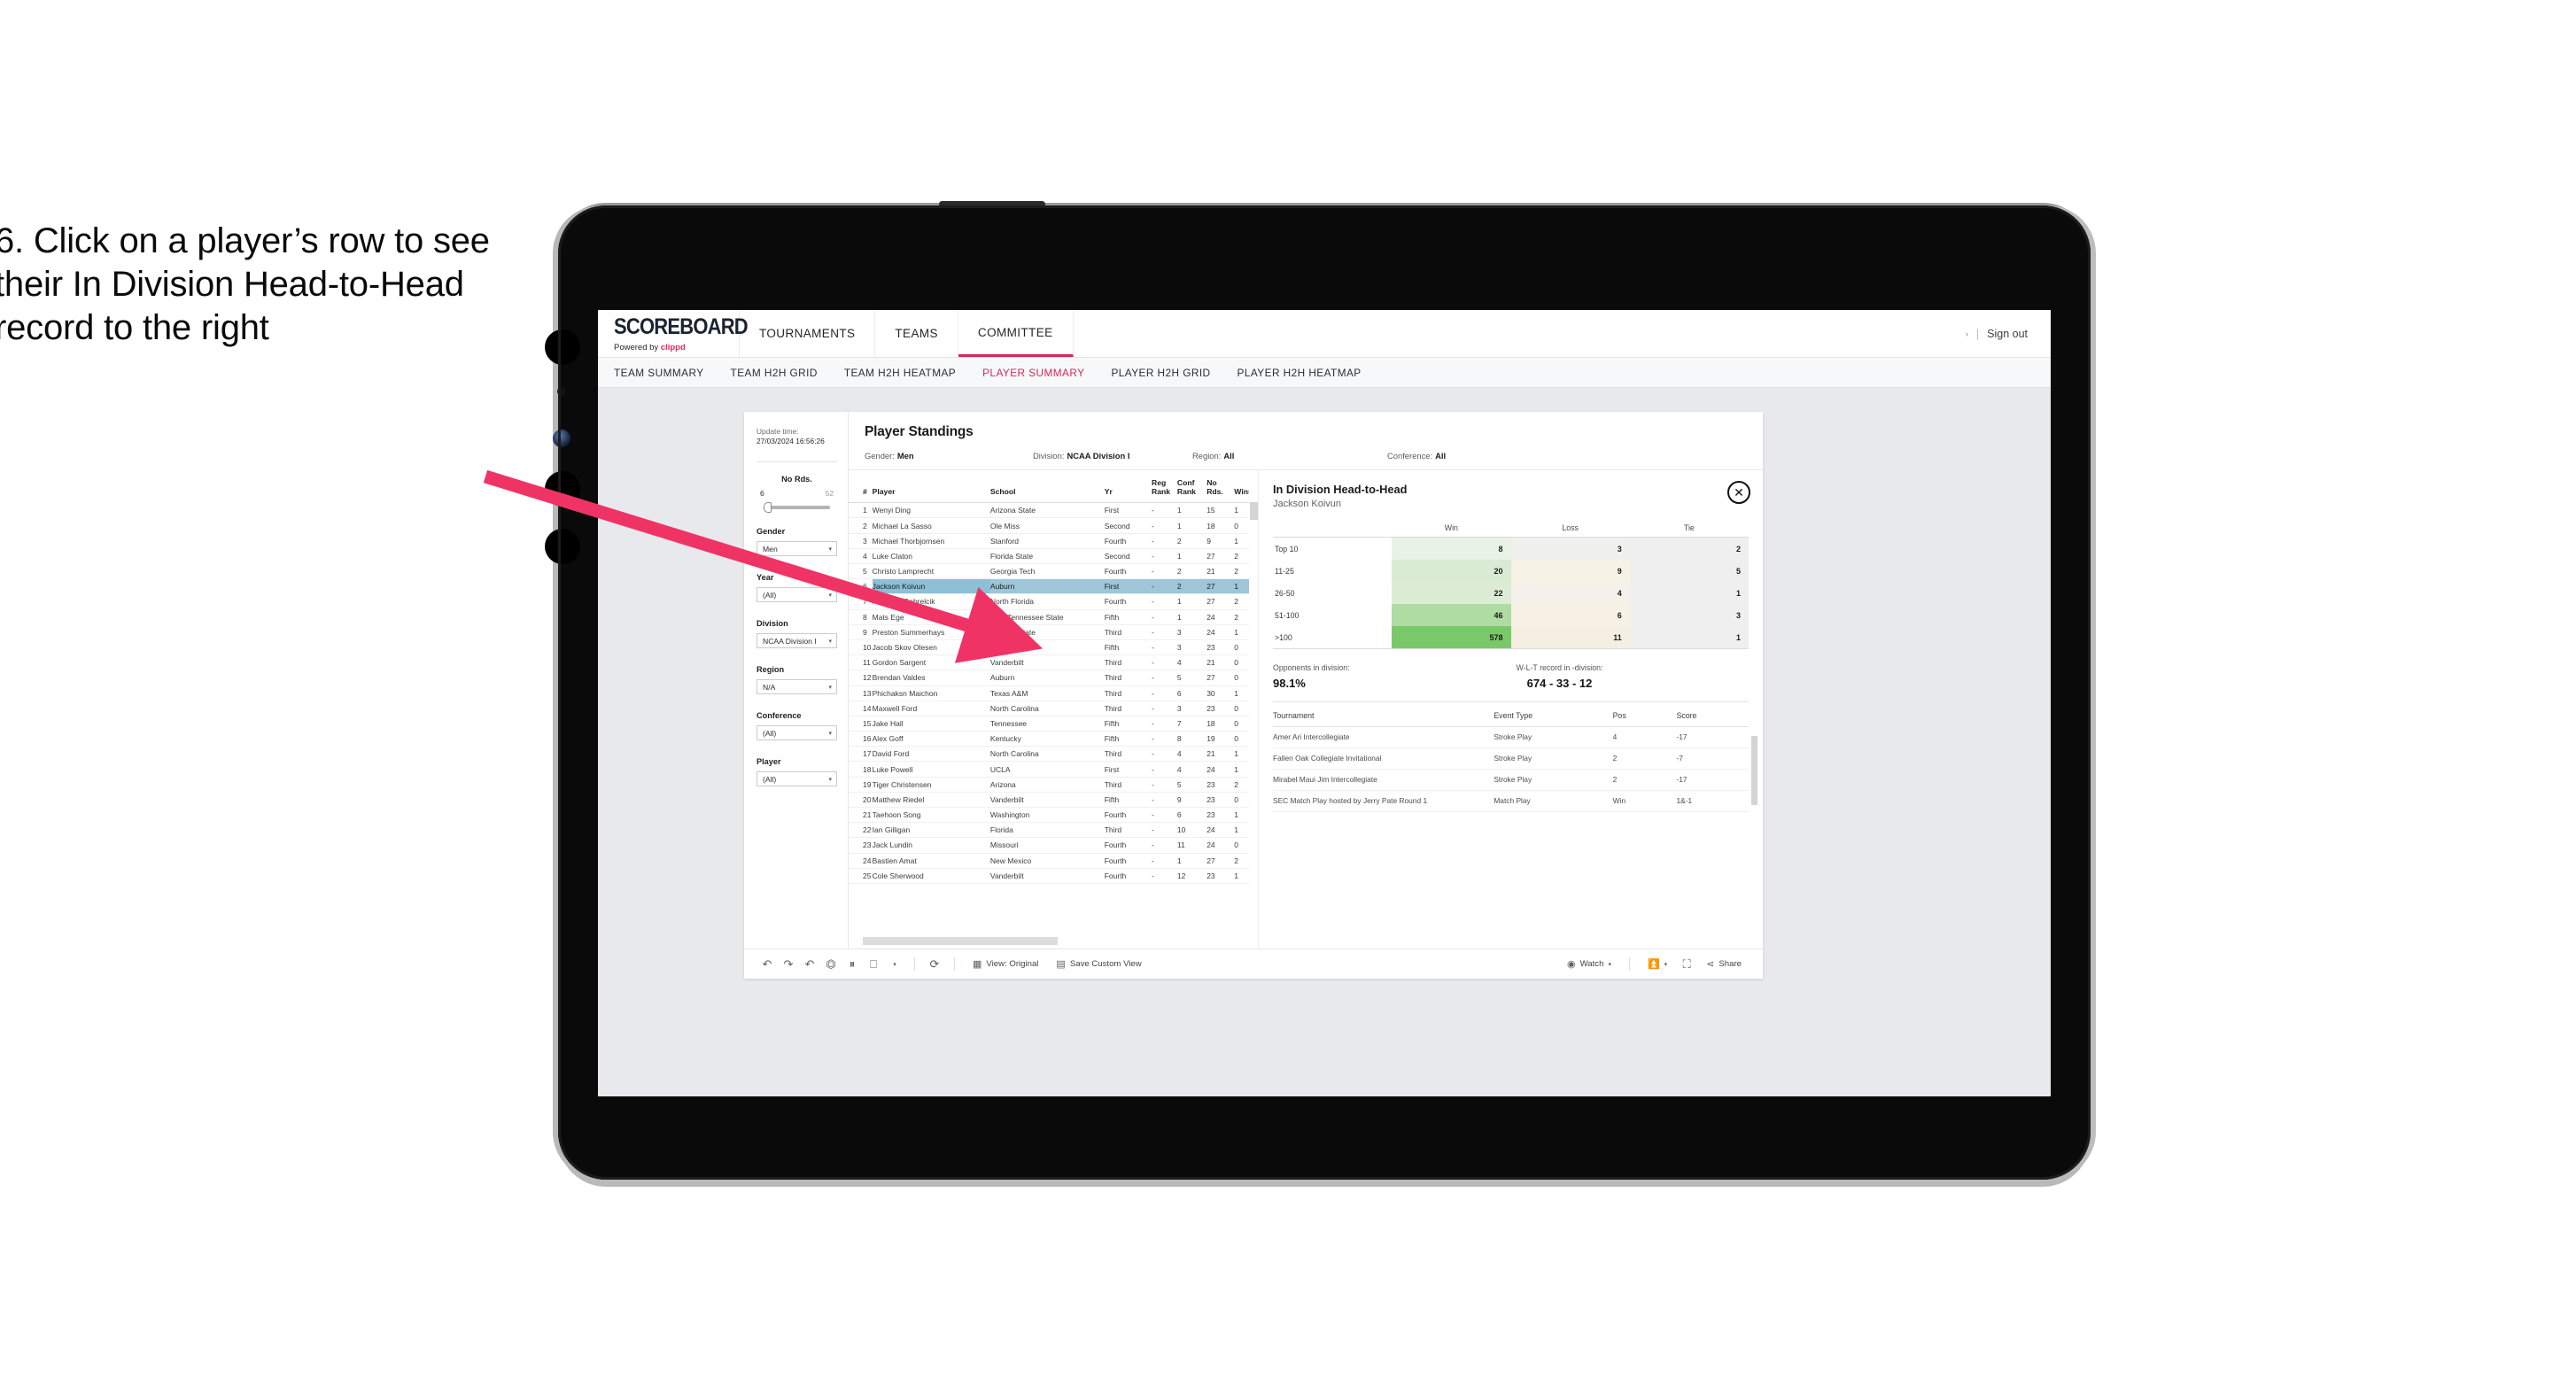 This screenshot has width=2576, height=1386. What do you see at coordinates (1053, 511) in the screenshot?
I see `table-row: 1 Wenyi Ding Arizona State First -1 15 1` at bounding box center [1053, 511].